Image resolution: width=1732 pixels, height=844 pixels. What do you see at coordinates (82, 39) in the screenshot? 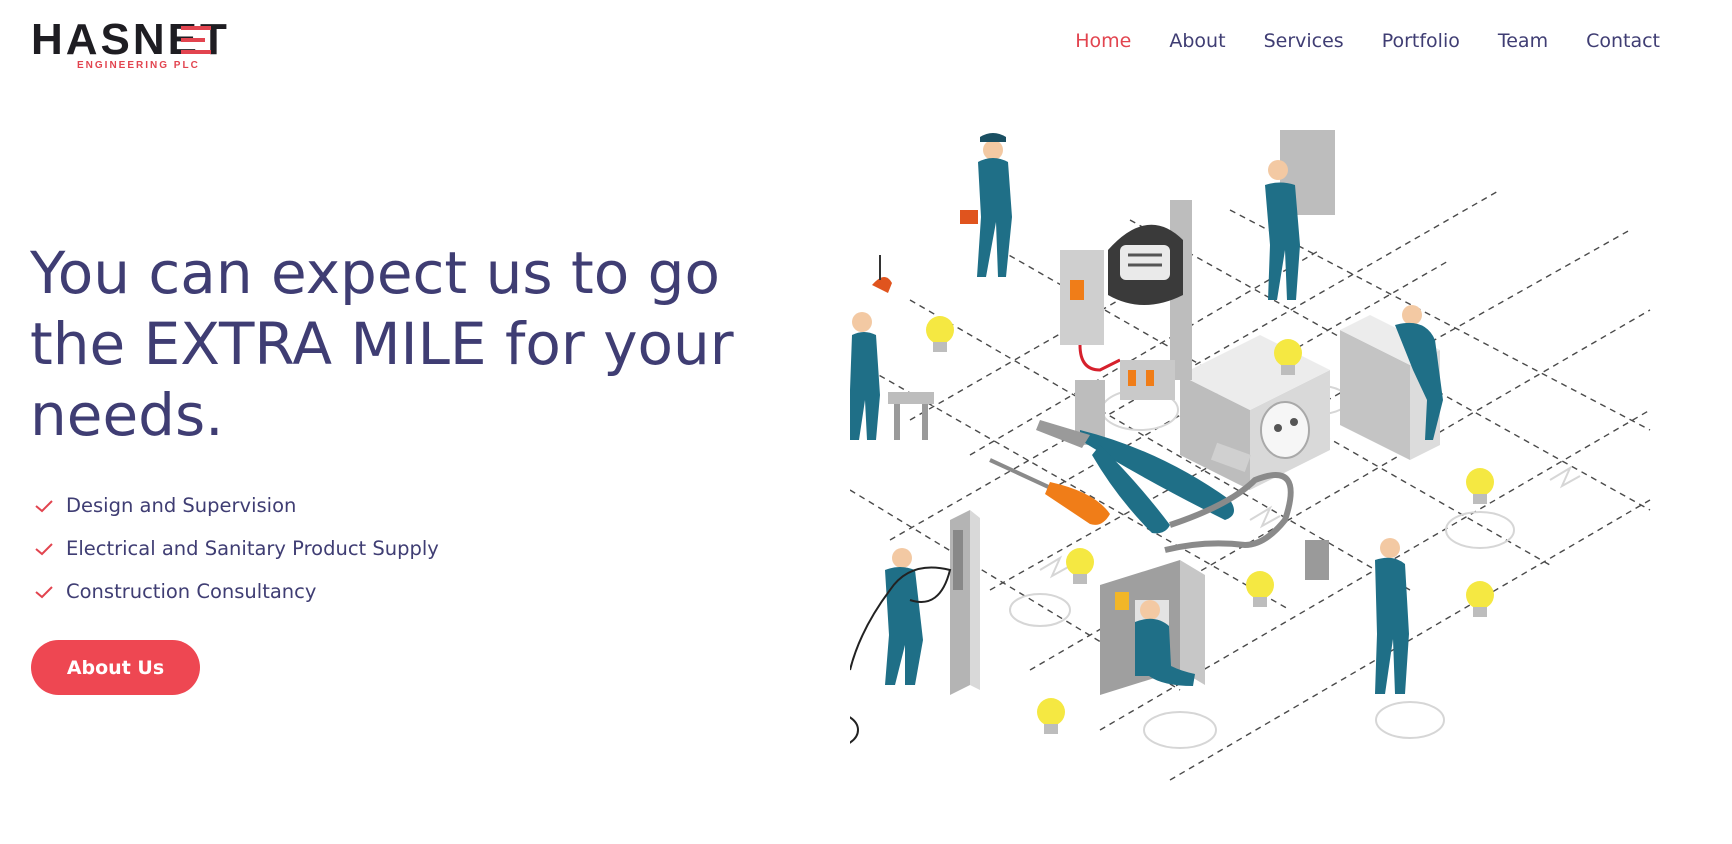
I see `logo-text-left: HAS` at bounding box center [82, 39].